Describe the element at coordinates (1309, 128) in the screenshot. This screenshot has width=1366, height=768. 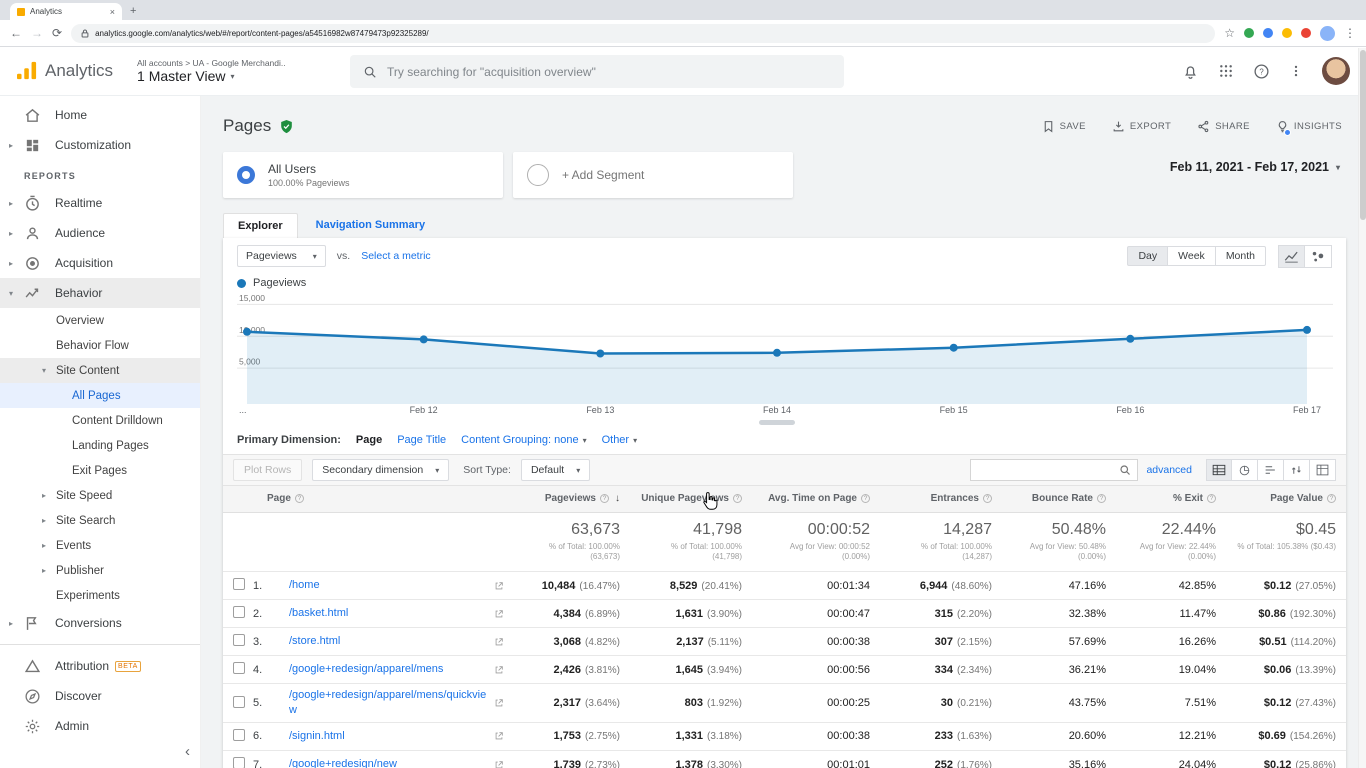
I see `insights-button: INSIGHTS` at that location.